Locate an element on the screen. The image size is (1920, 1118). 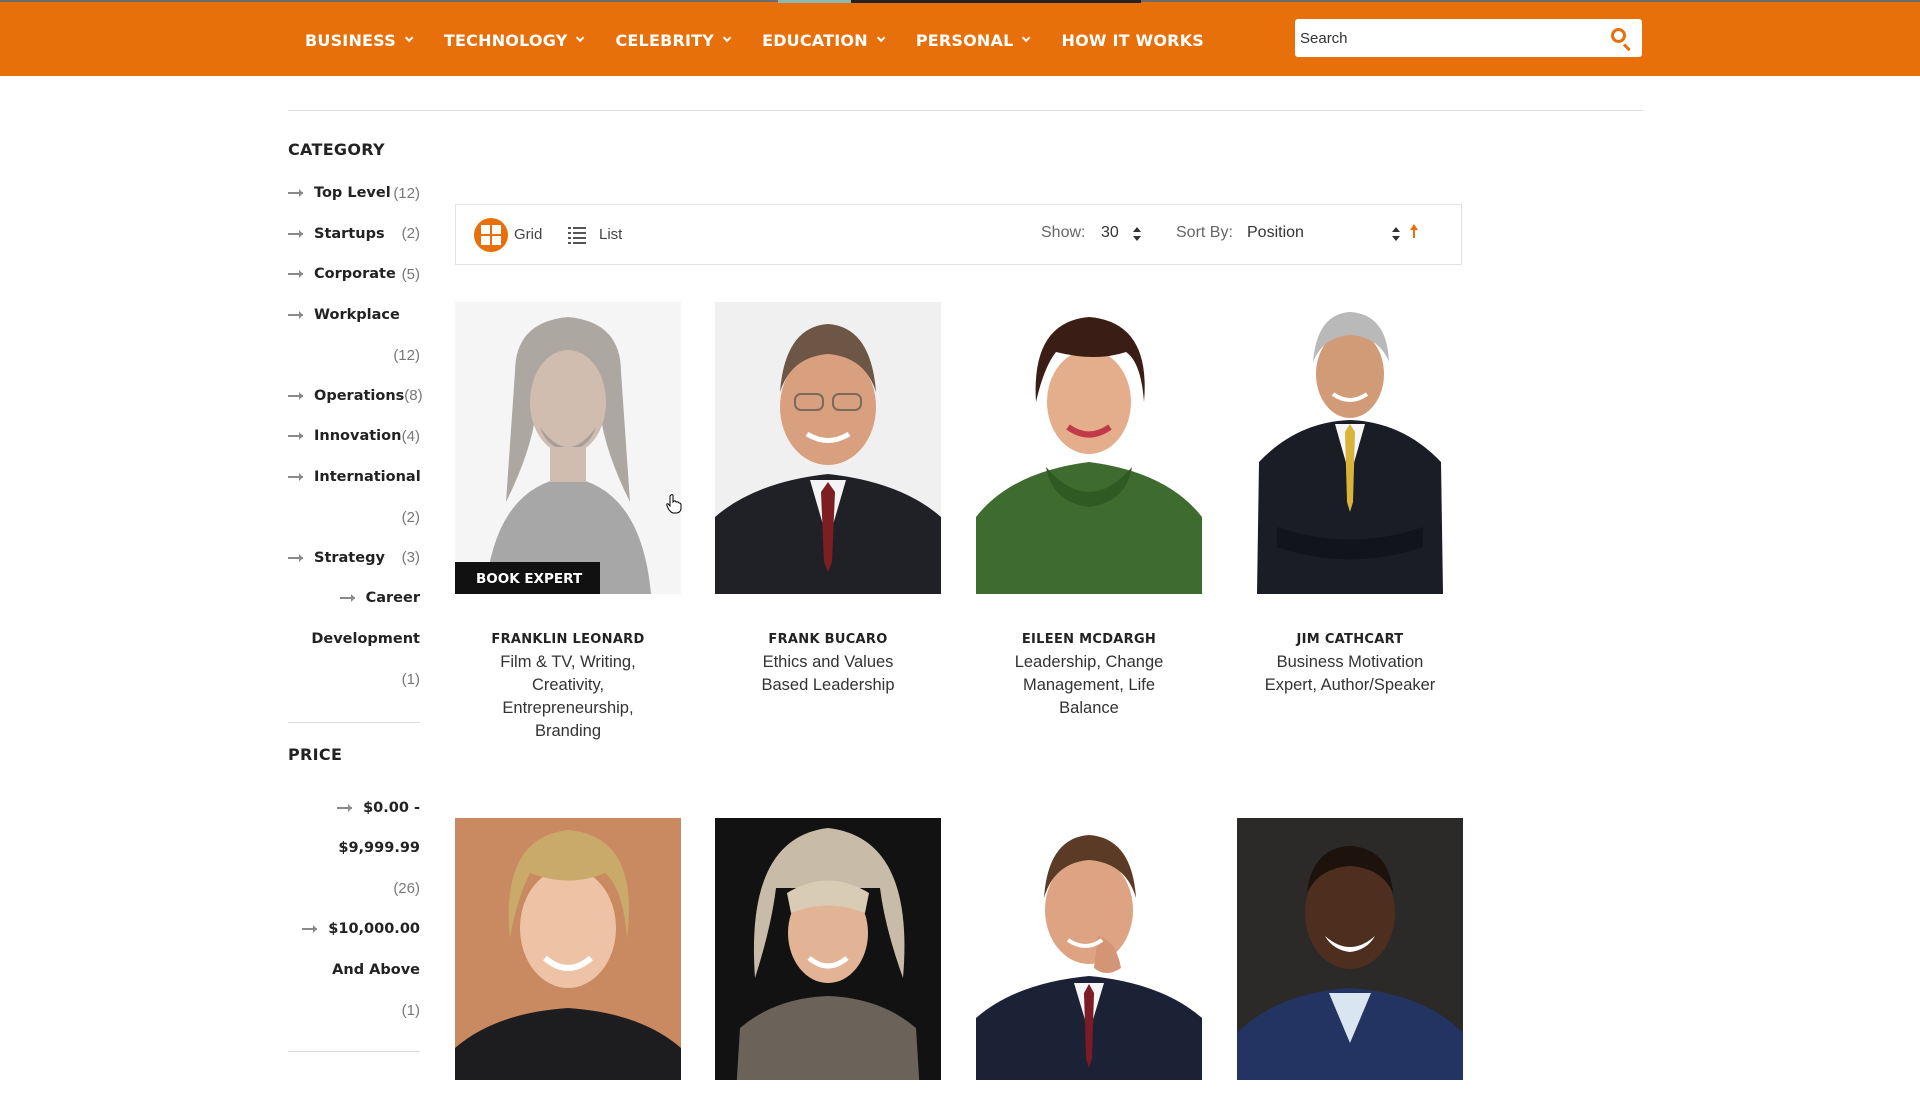
category-corporate: Corporate (5) is located at coordinates (354, 274).